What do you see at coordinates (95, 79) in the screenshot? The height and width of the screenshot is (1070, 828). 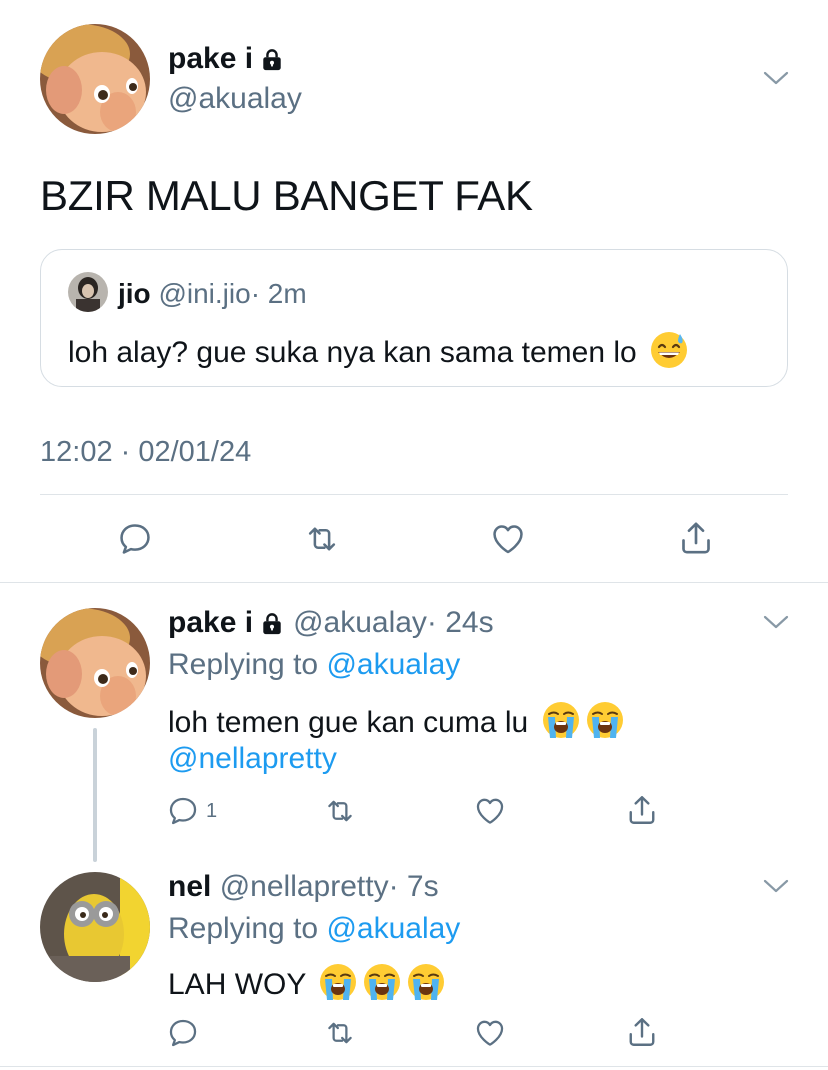 I see `author-avatar` at bounding box center [95, 79].